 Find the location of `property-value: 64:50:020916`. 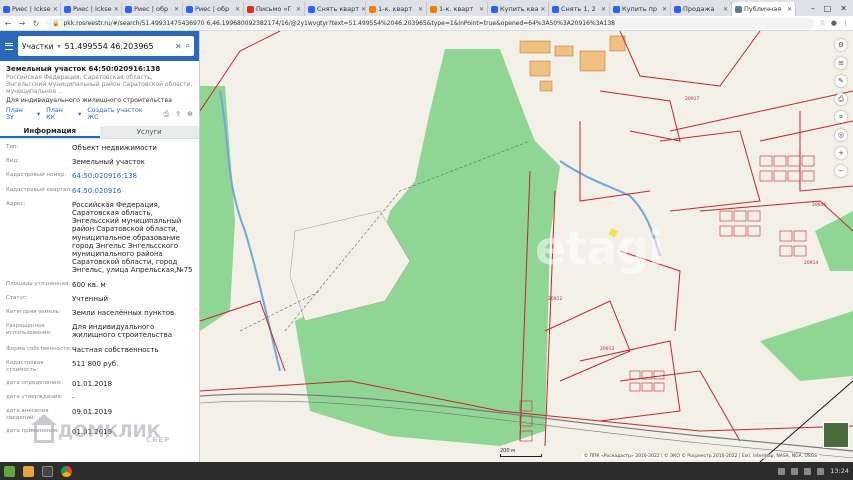

property-value: 64:50:020916 is located at coordinates (132, 191).